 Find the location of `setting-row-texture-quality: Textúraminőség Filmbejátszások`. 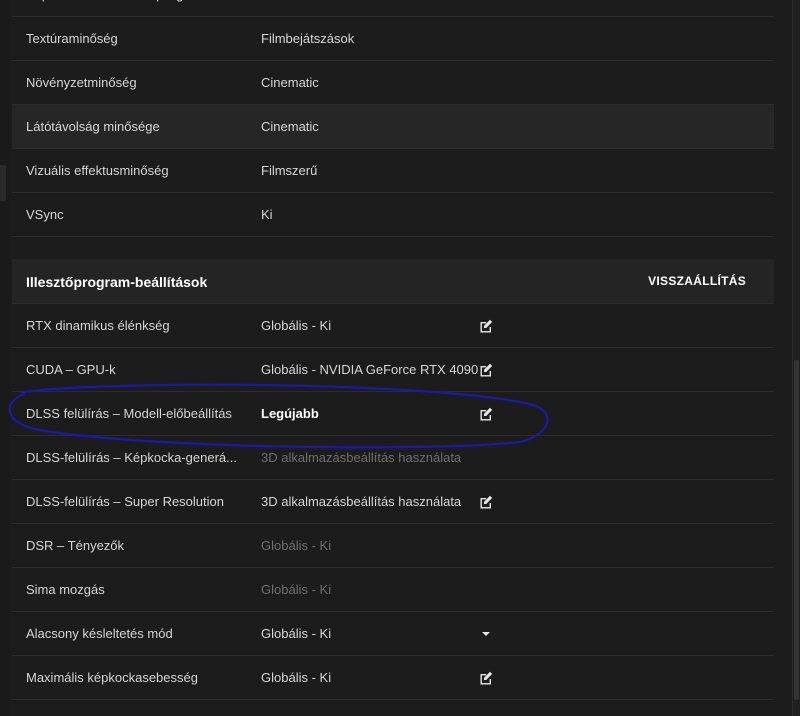

setting-row-texture-quality: Textúraminőség Filmbejátszások is located at coordinates (393, 39).